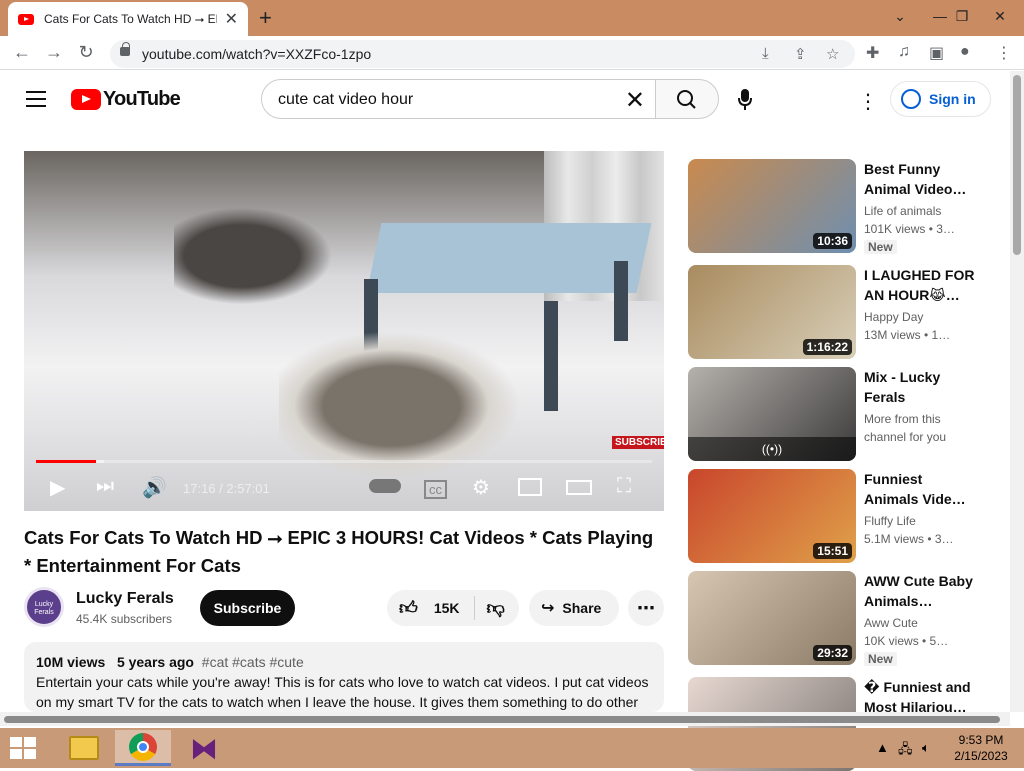  Describe the element at coordinates (509, 258) in the screenshot. I see `video-frame-table` at that location.